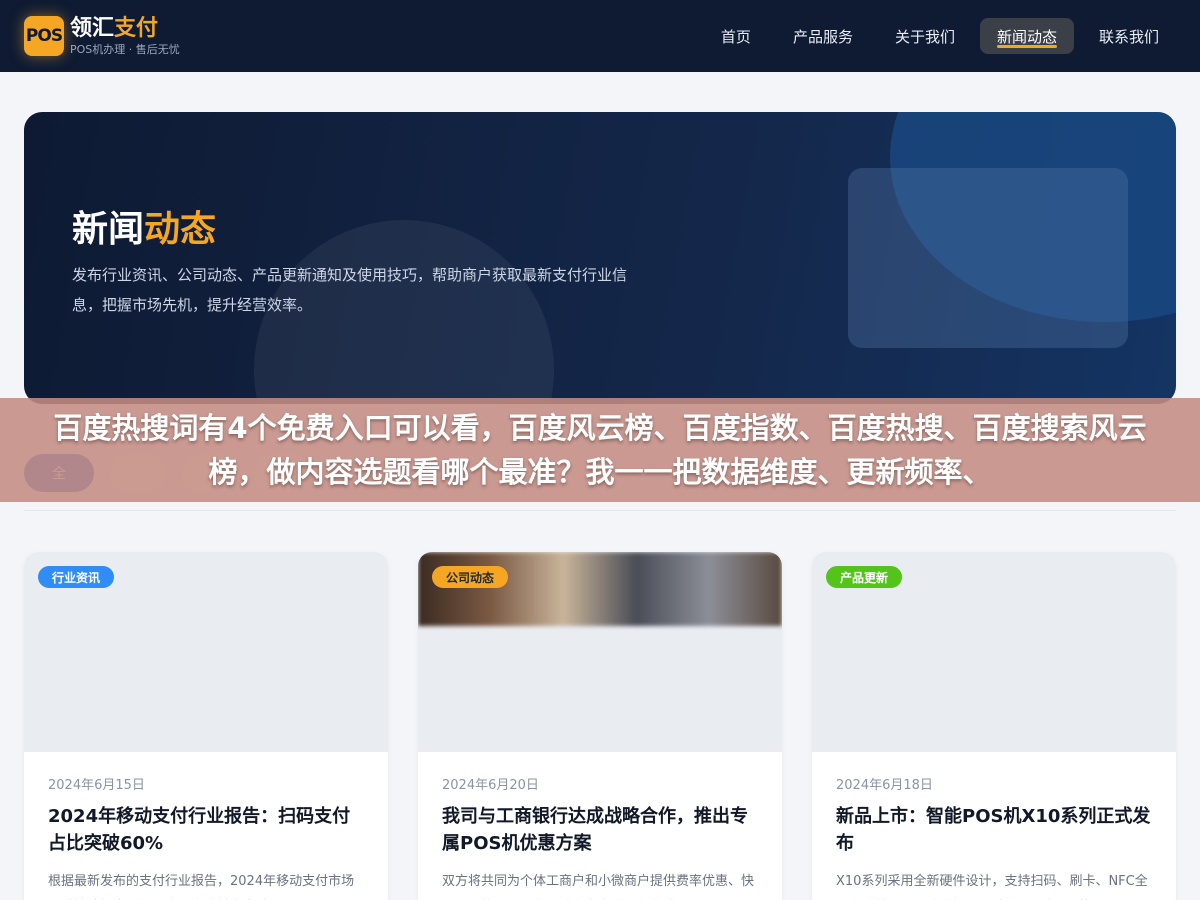  What do you see at coordinates (180, 229) in the screenshot?
I see `page-title-accent: 动态` at bounding box center [180, 229].